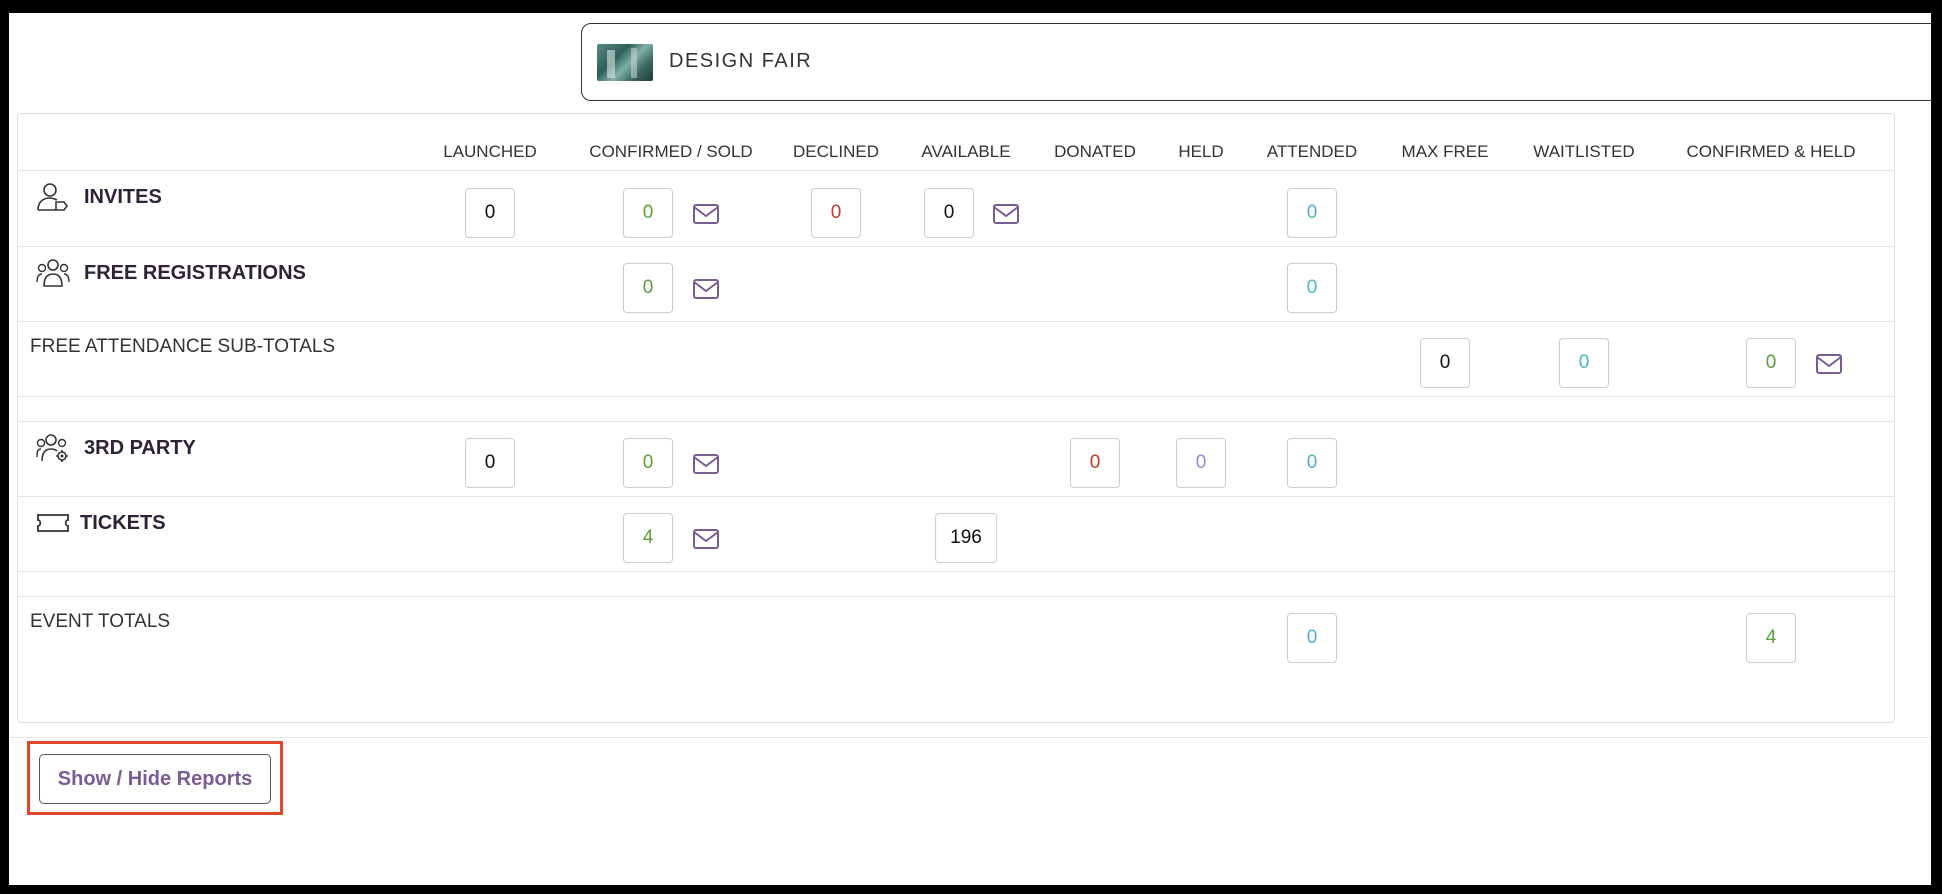 This screenshot has height=894, width=1942. Describe the element at coordinates (52, 197) in the screenshot. I see `user-tag-icon` at that location.